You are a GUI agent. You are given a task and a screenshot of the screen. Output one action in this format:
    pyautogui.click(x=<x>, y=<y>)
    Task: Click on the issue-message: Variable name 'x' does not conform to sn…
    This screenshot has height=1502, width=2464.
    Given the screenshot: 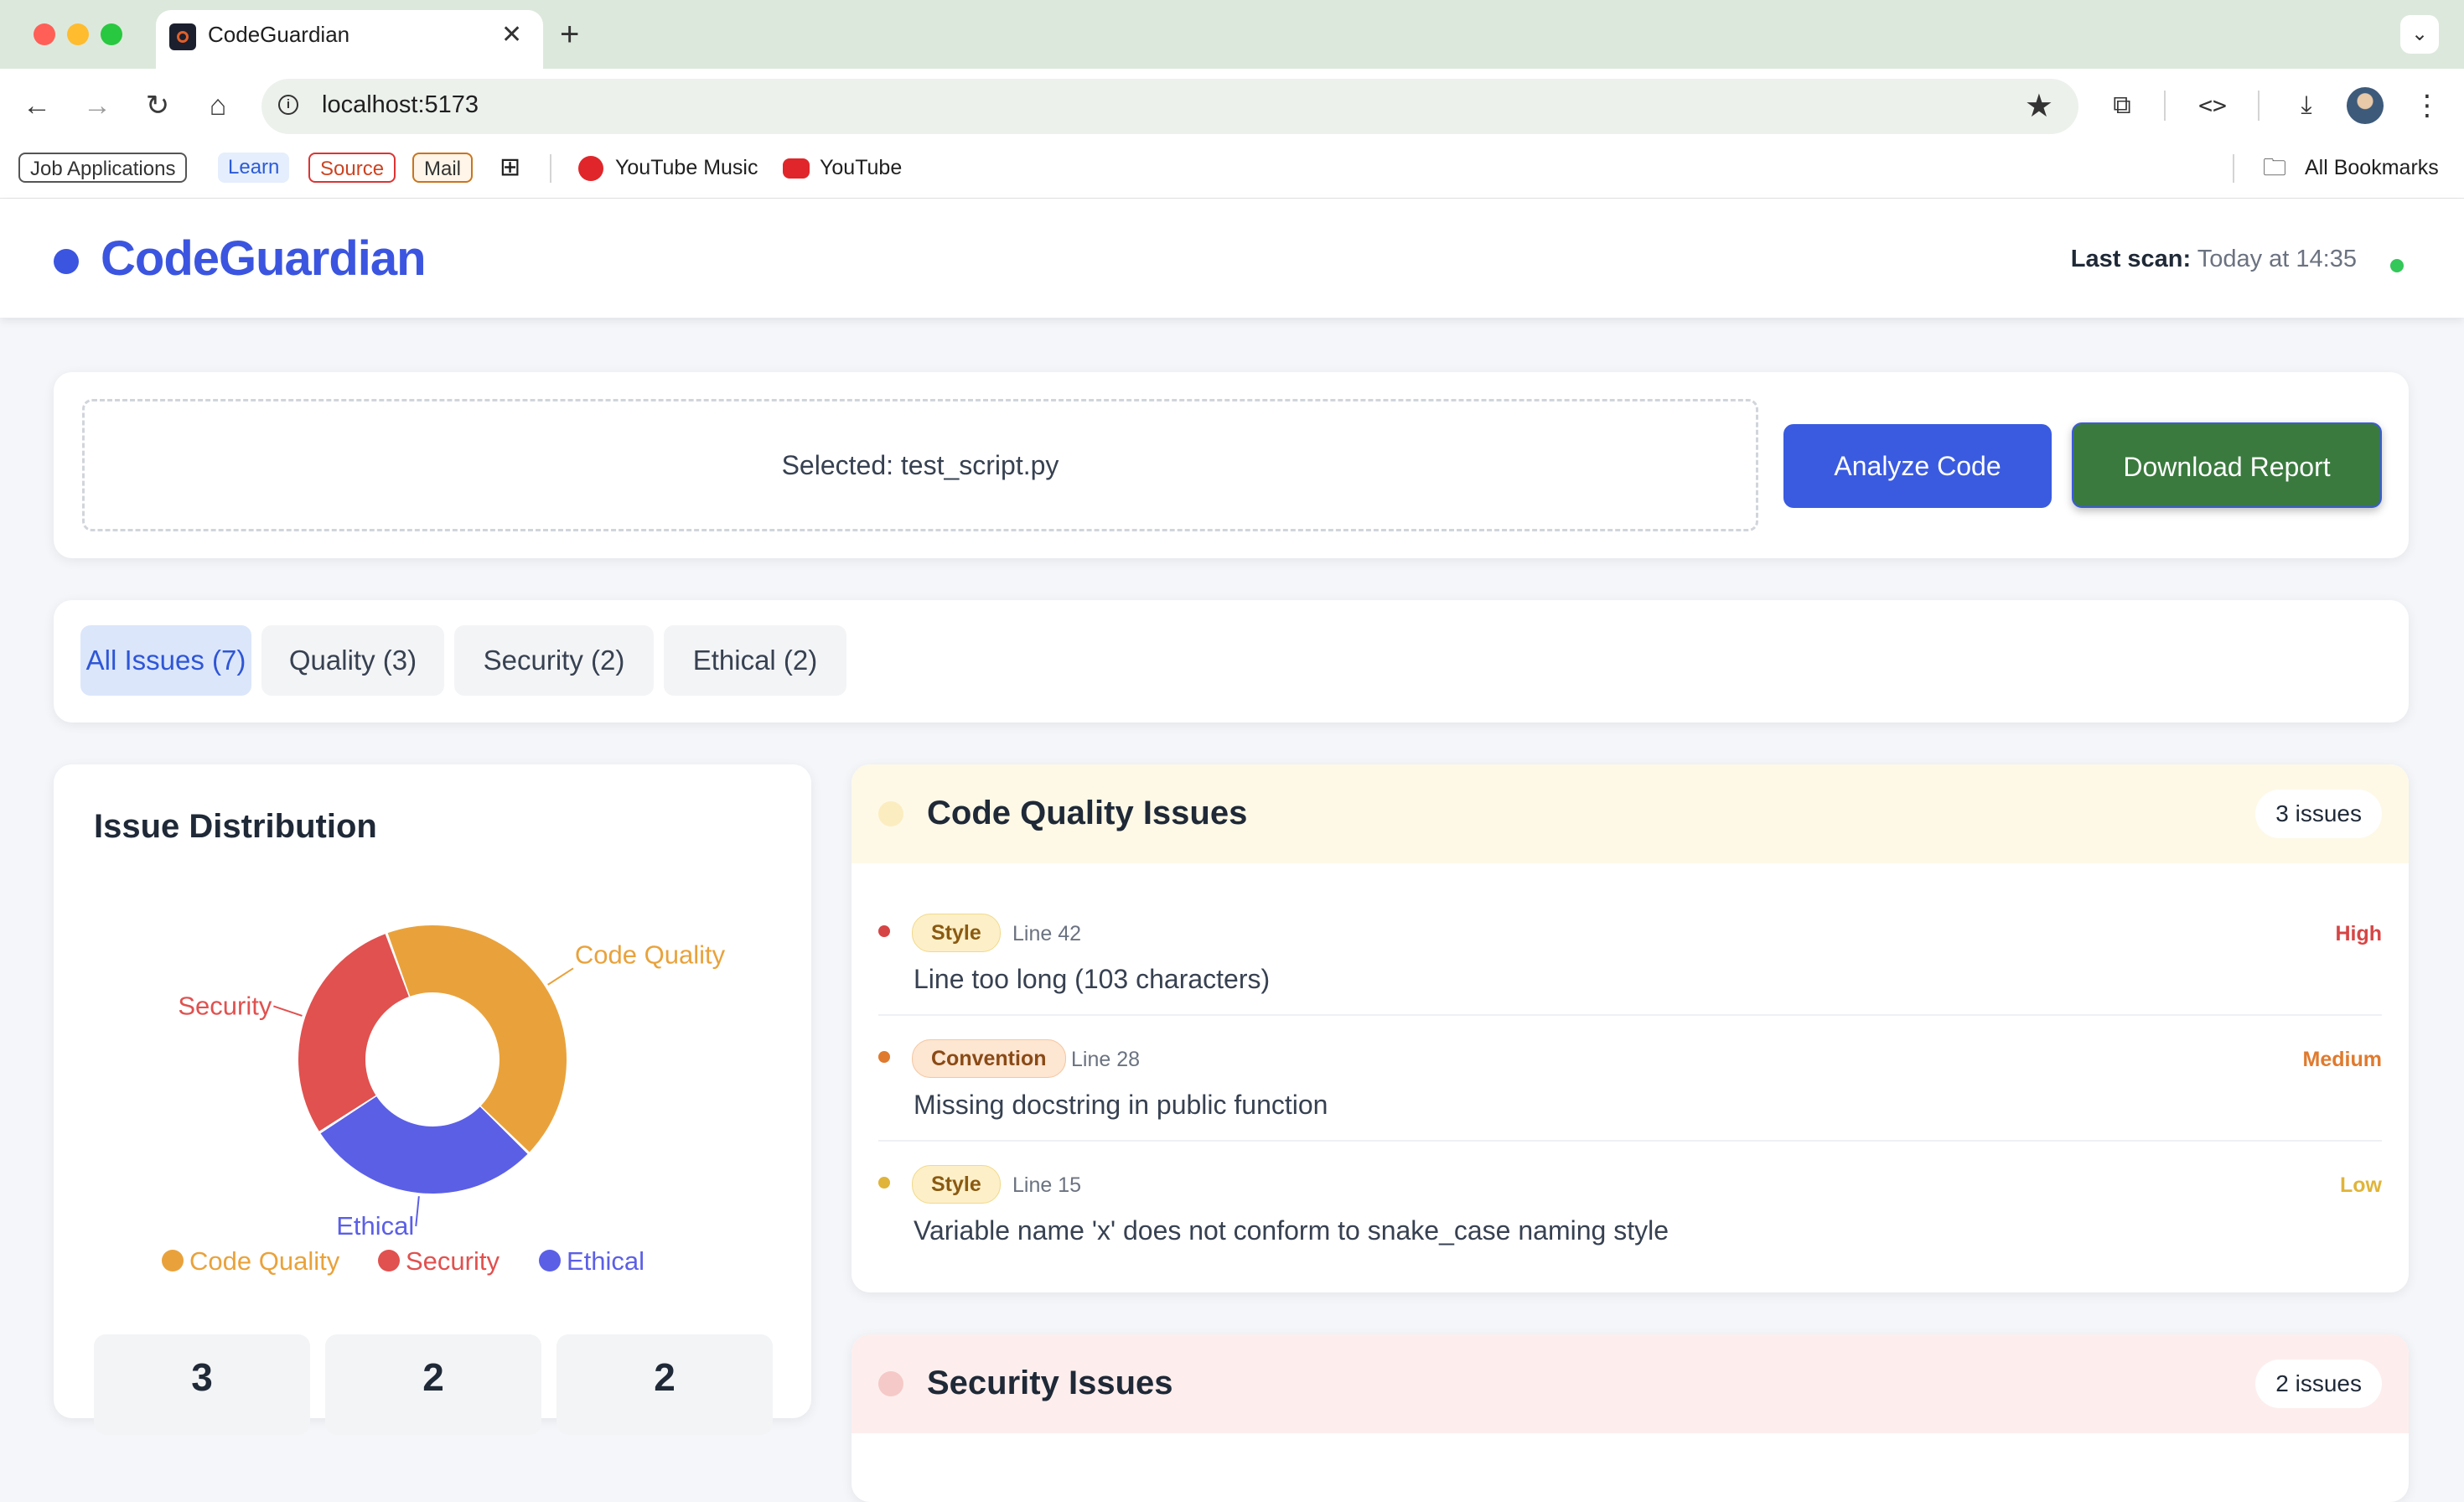 What is the action you would take?
    pyautogui.click(x=1291, y=1230)
    